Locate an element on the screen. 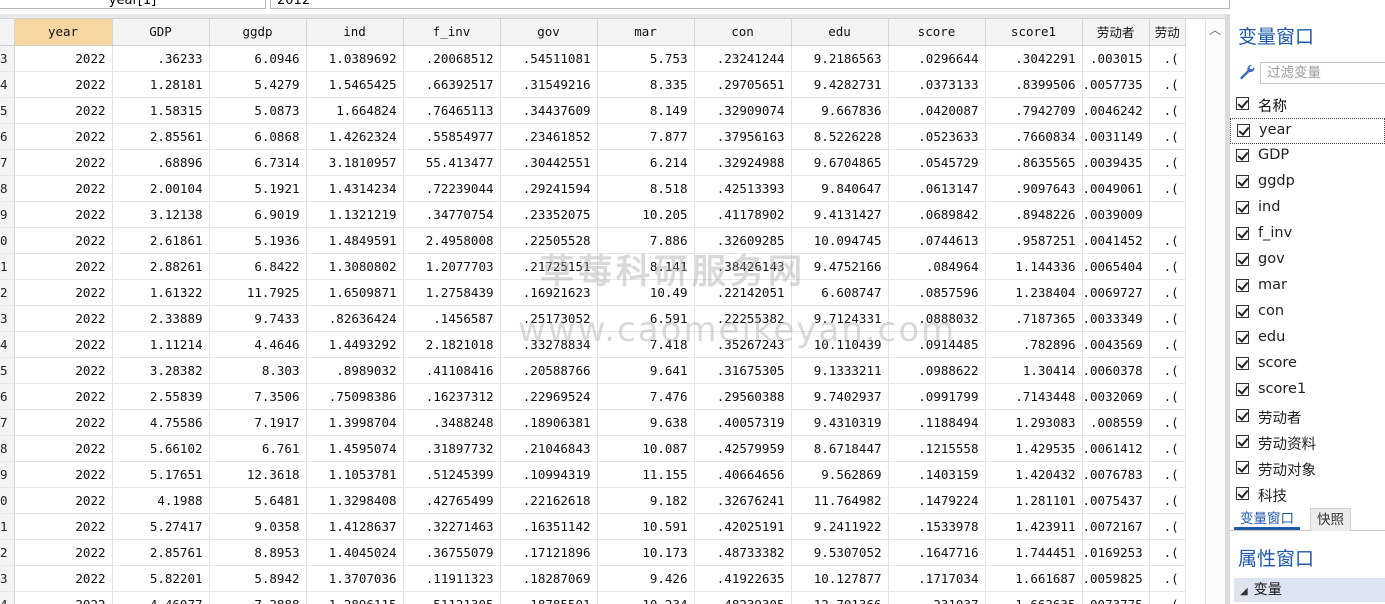 The width and height of the screenshot is (1385, 604). table-cell: .32271463 is located at coordinates (452, 526).